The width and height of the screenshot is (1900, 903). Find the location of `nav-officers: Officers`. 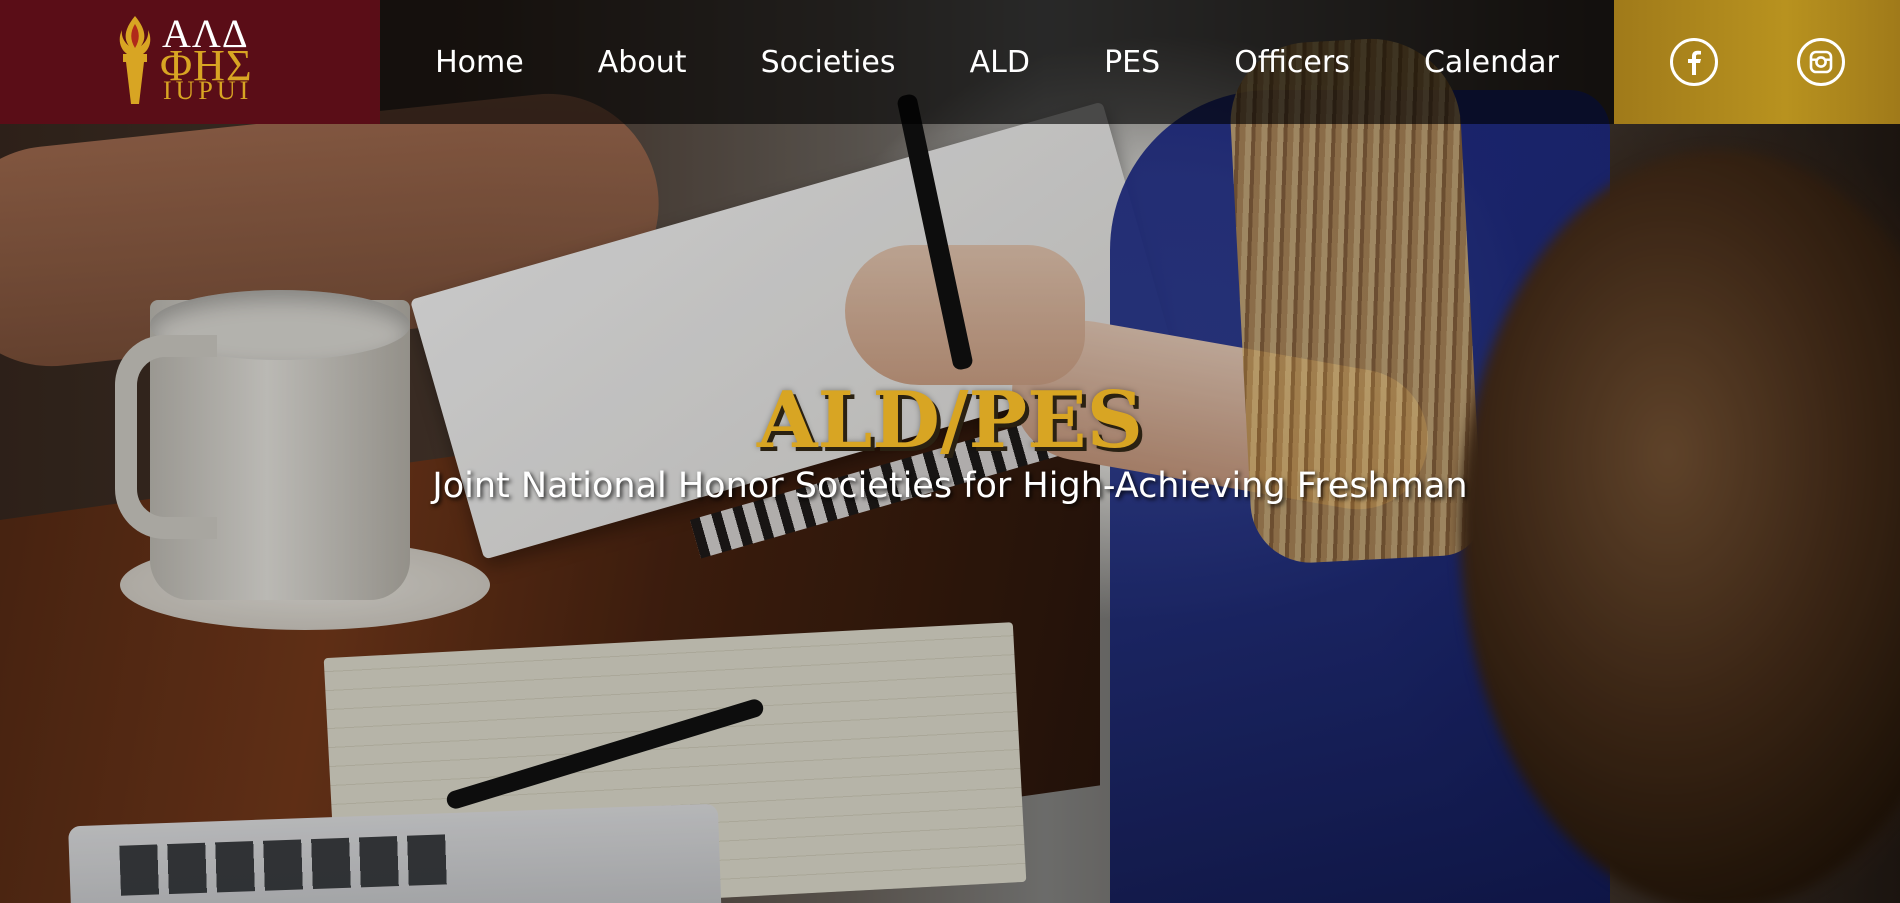

nav-officers: Officers is located at coordinates (1292, 62).